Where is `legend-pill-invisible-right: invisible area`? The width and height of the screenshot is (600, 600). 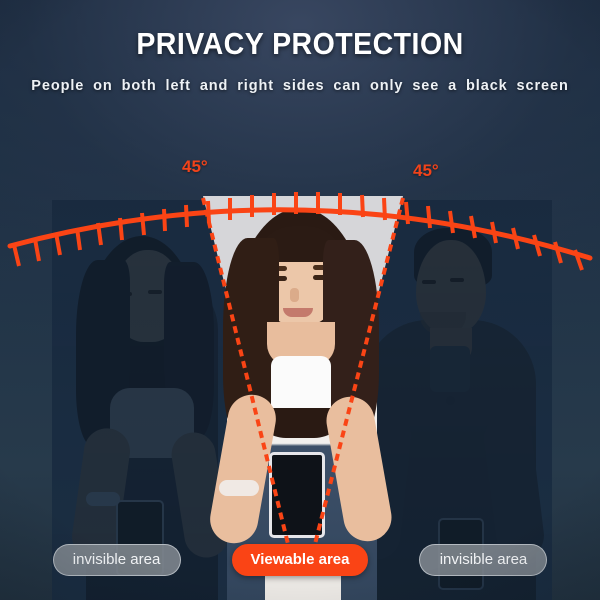
legend-pill-invisible-right: invisible area is located at coordinates (483, 560).